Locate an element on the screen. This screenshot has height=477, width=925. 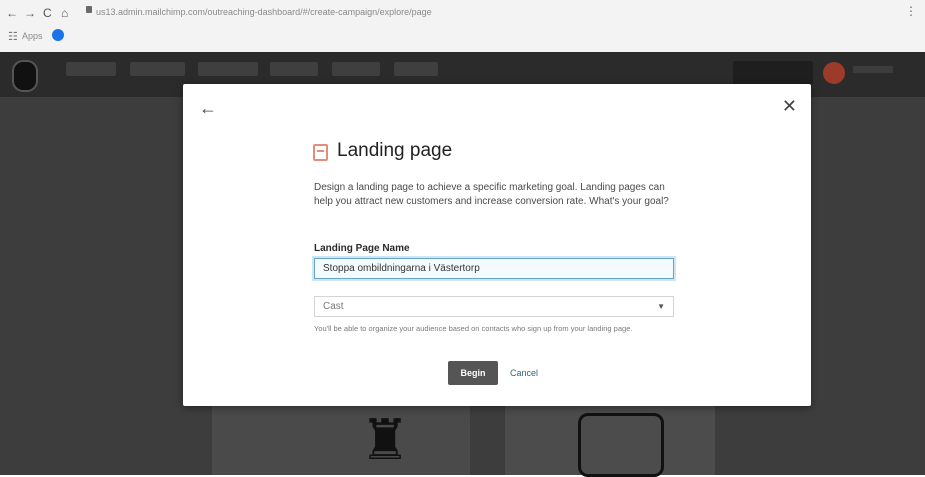
cancel-link: Cancel is located at coordinates (524, 373).